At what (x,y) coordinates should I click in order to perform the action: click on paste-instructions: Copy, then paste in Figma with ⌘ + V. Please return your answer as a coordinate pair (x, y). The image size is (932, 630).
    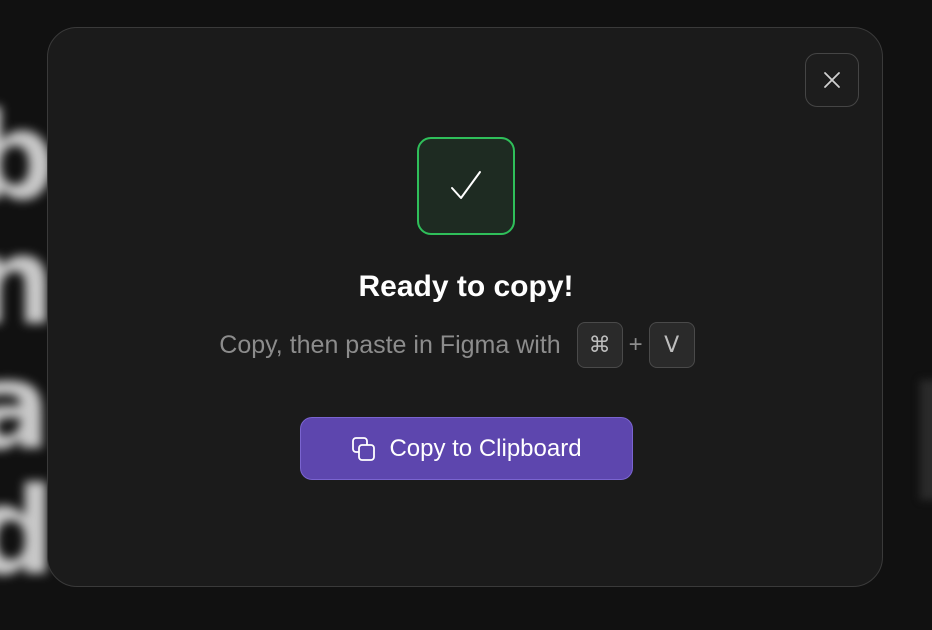
    Looking at the image, I should click on (466, 345).